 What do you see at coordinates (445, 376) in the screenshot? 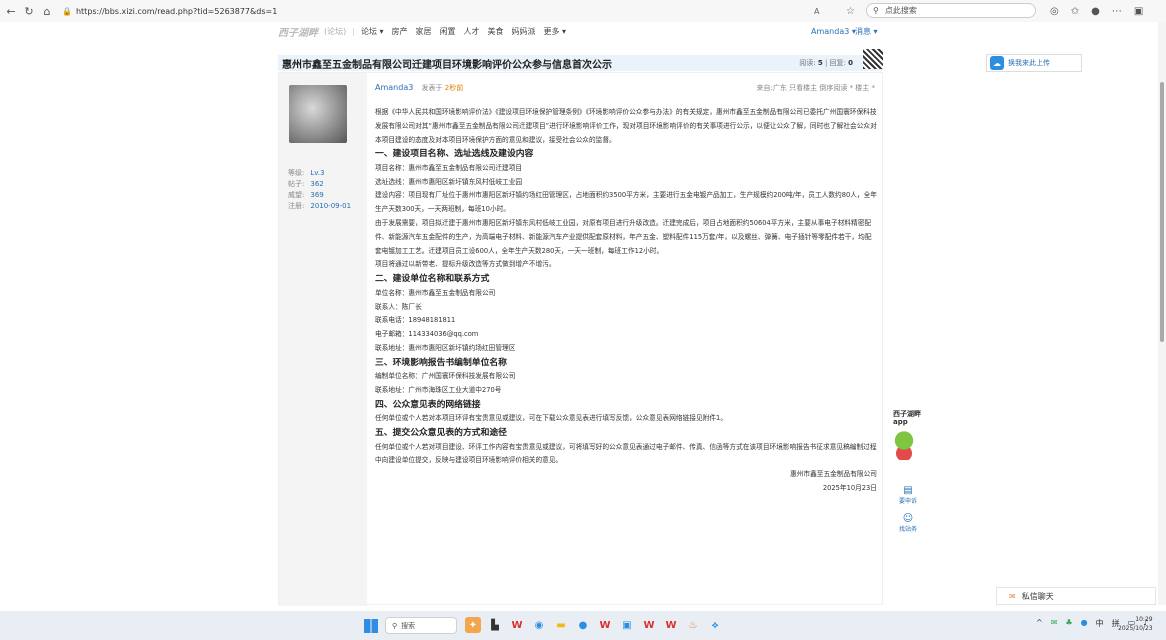
I see `body-paragraph: 编制单位名称：广州国寰环保科技发展有限公司` at bounding box center [445, 376].